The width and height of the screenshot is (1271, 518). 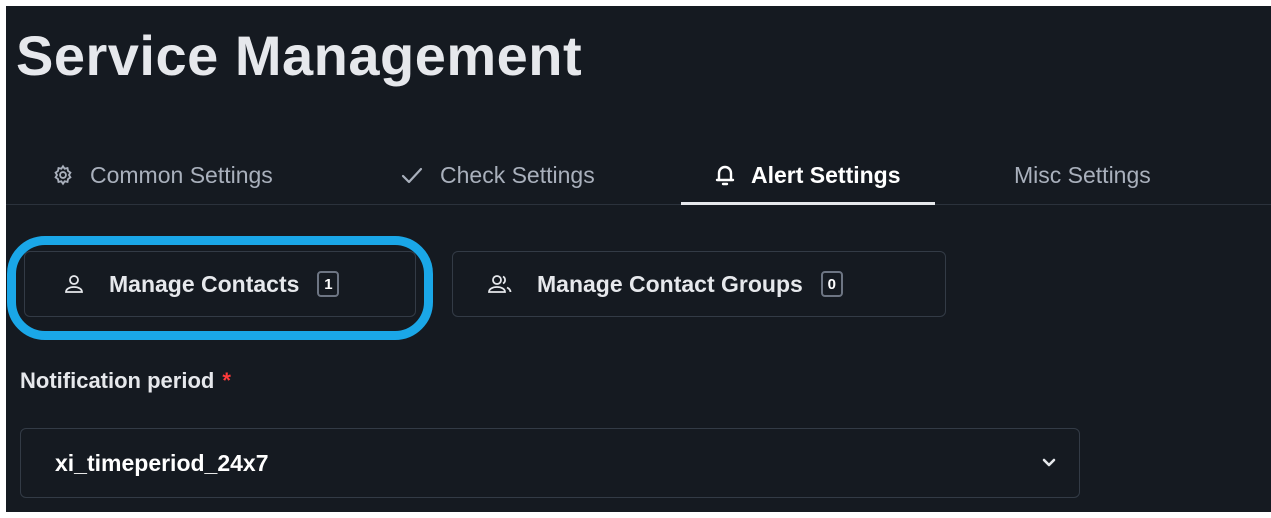 I want to click on page-title: Service Management, so click(x=299, y=55).